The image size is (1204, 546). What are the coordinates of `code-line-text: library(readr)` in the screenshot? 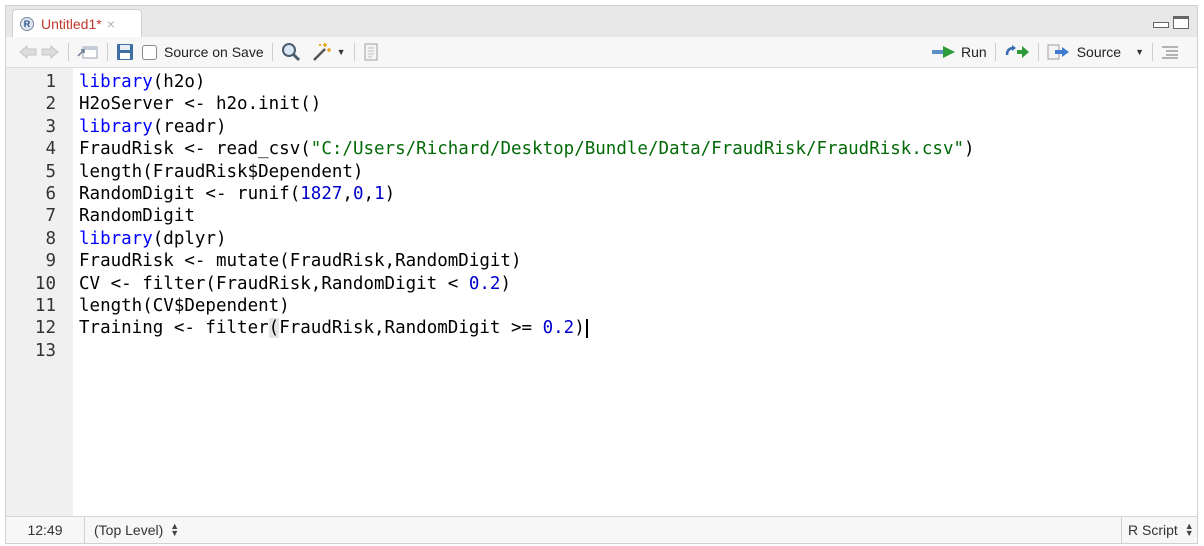 It's located at (153, 127).